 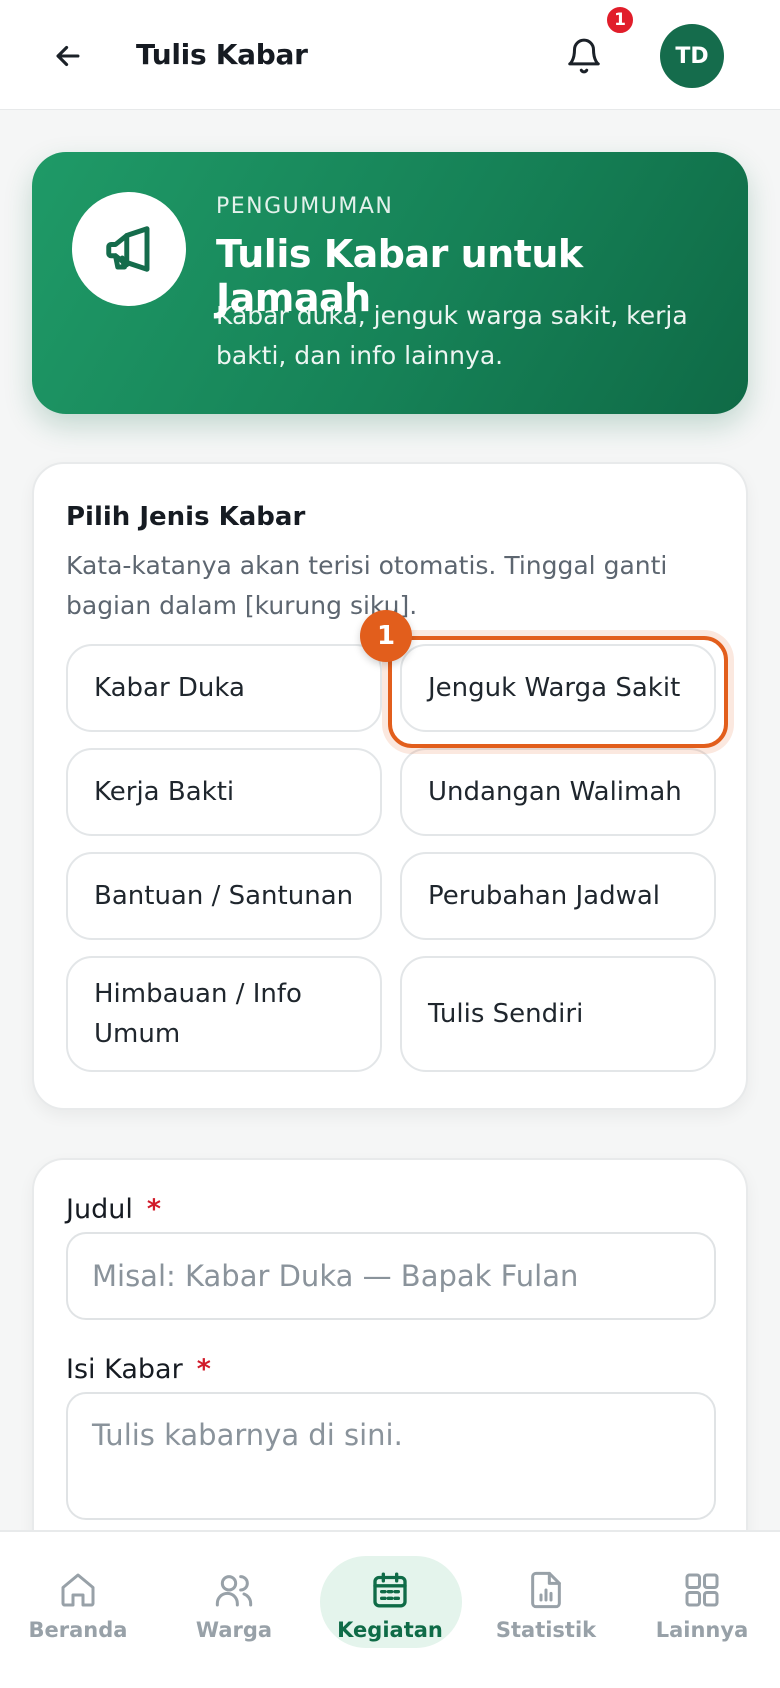 I want to click on bottom-navigation: Beranda Warga Kegiatan Statistik Lainnya, so click(x=390, y=1609).